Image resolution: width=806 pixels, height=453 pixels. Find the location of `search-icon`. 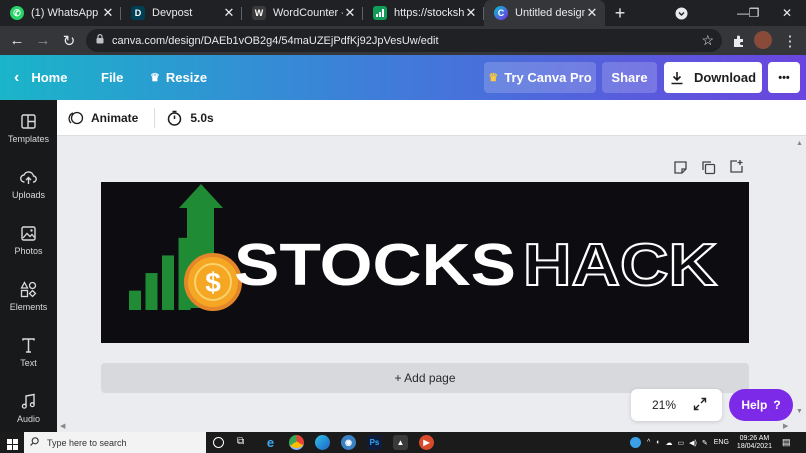

search-icon is located at coordinates (34, 442).